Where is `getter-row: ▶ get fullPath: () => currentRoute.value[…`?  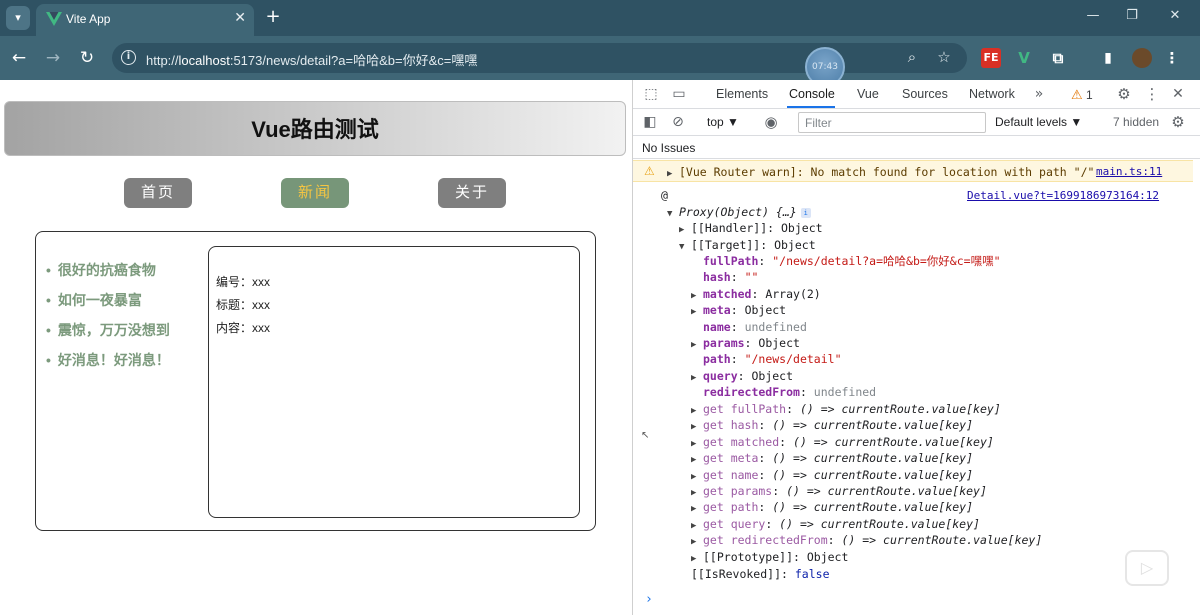
getter-row: ▶ get fullPath: () => currentRoute.value[… is located at coordinates (846, 409).